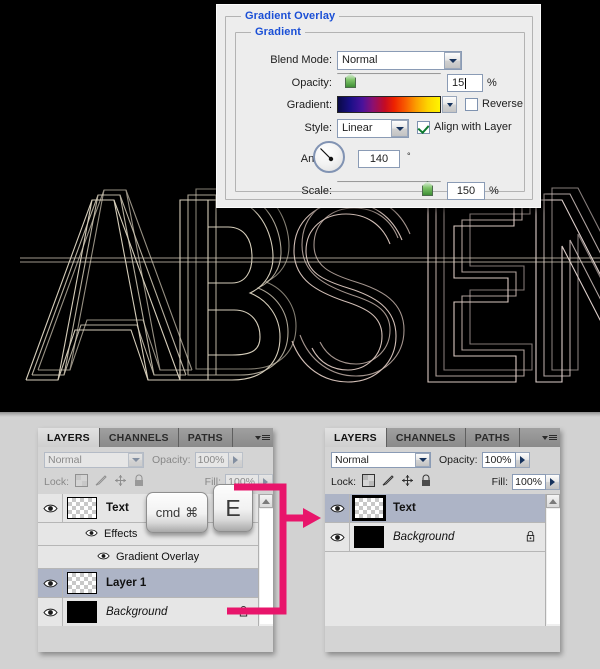 This screenshot has width=600, height=669. What do you see at coordinates (318, 128) in the screenshot?
I see `style-label: Style:` at bounding box center [318, 128].